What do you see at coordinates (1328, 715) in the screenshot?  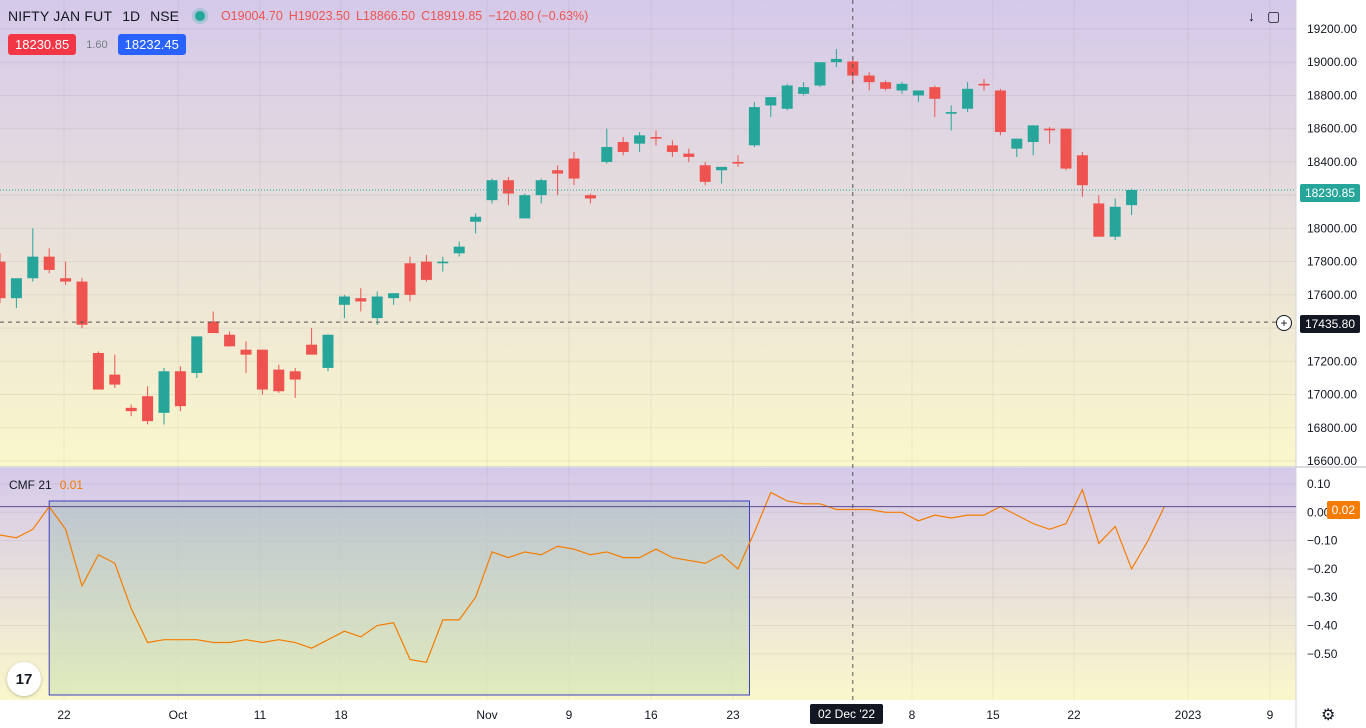 I see `settings-gear-icon: ⚙` at bounding box center [1328, 715].